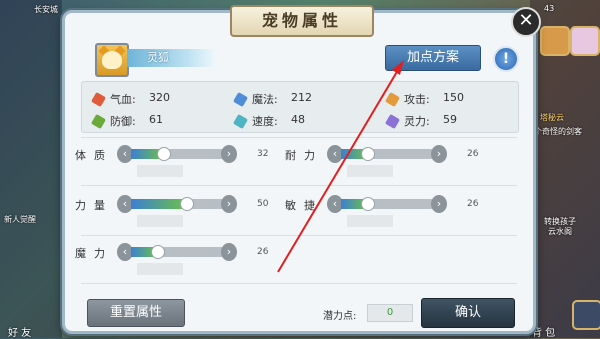 This screenshot has height=339, width=600. Describe the element at coordinates (417, 121) in the screenshot. I see `stat-label: 灵力:` at that location.